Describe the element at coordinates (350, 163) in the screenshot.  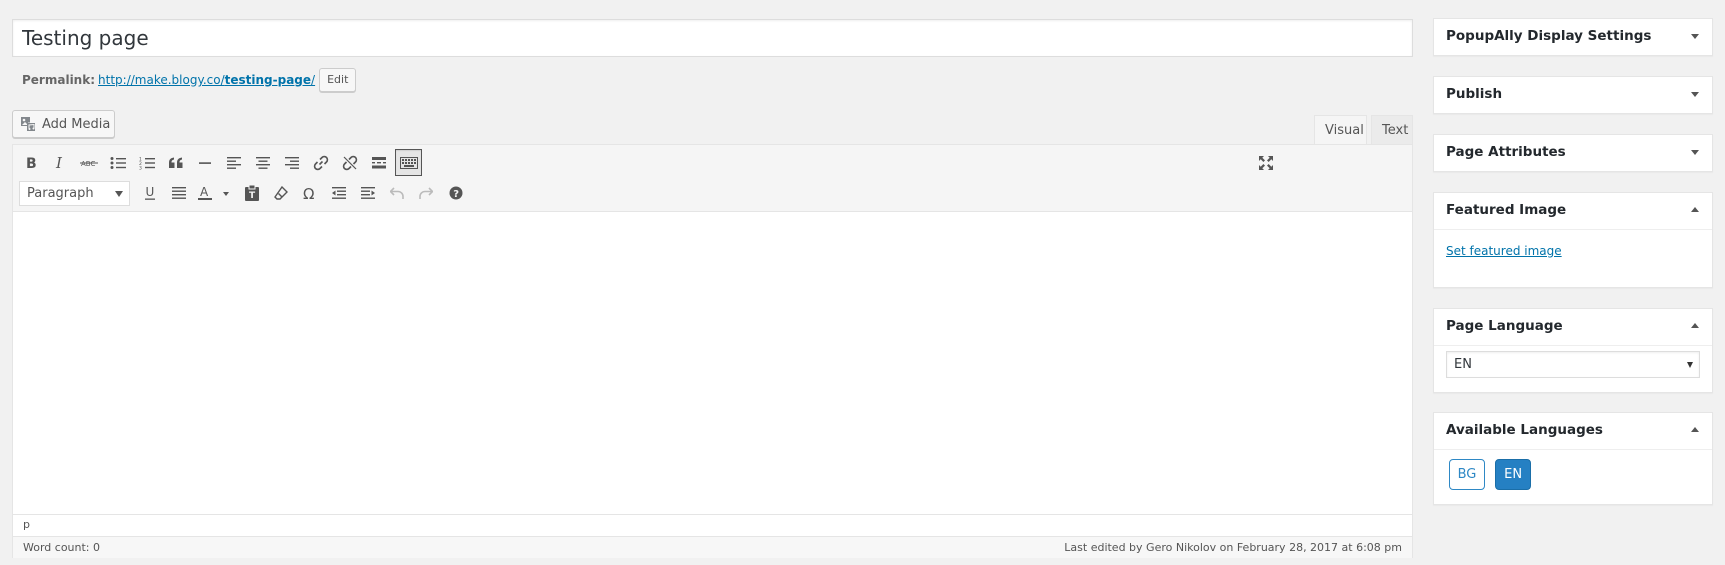
I see `unlink-icon` at that location.